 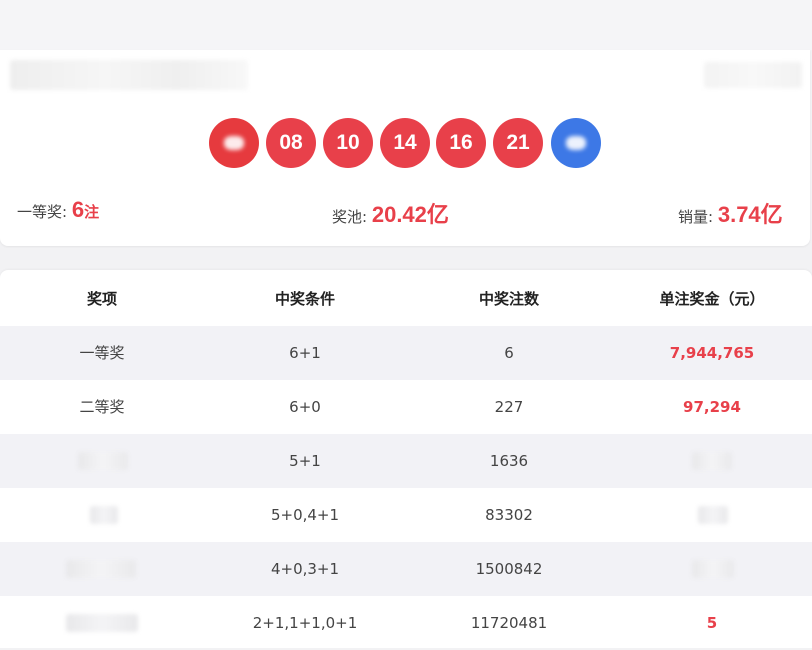 I want to click on red-ball-2: 08, so click(x=291, y=143).